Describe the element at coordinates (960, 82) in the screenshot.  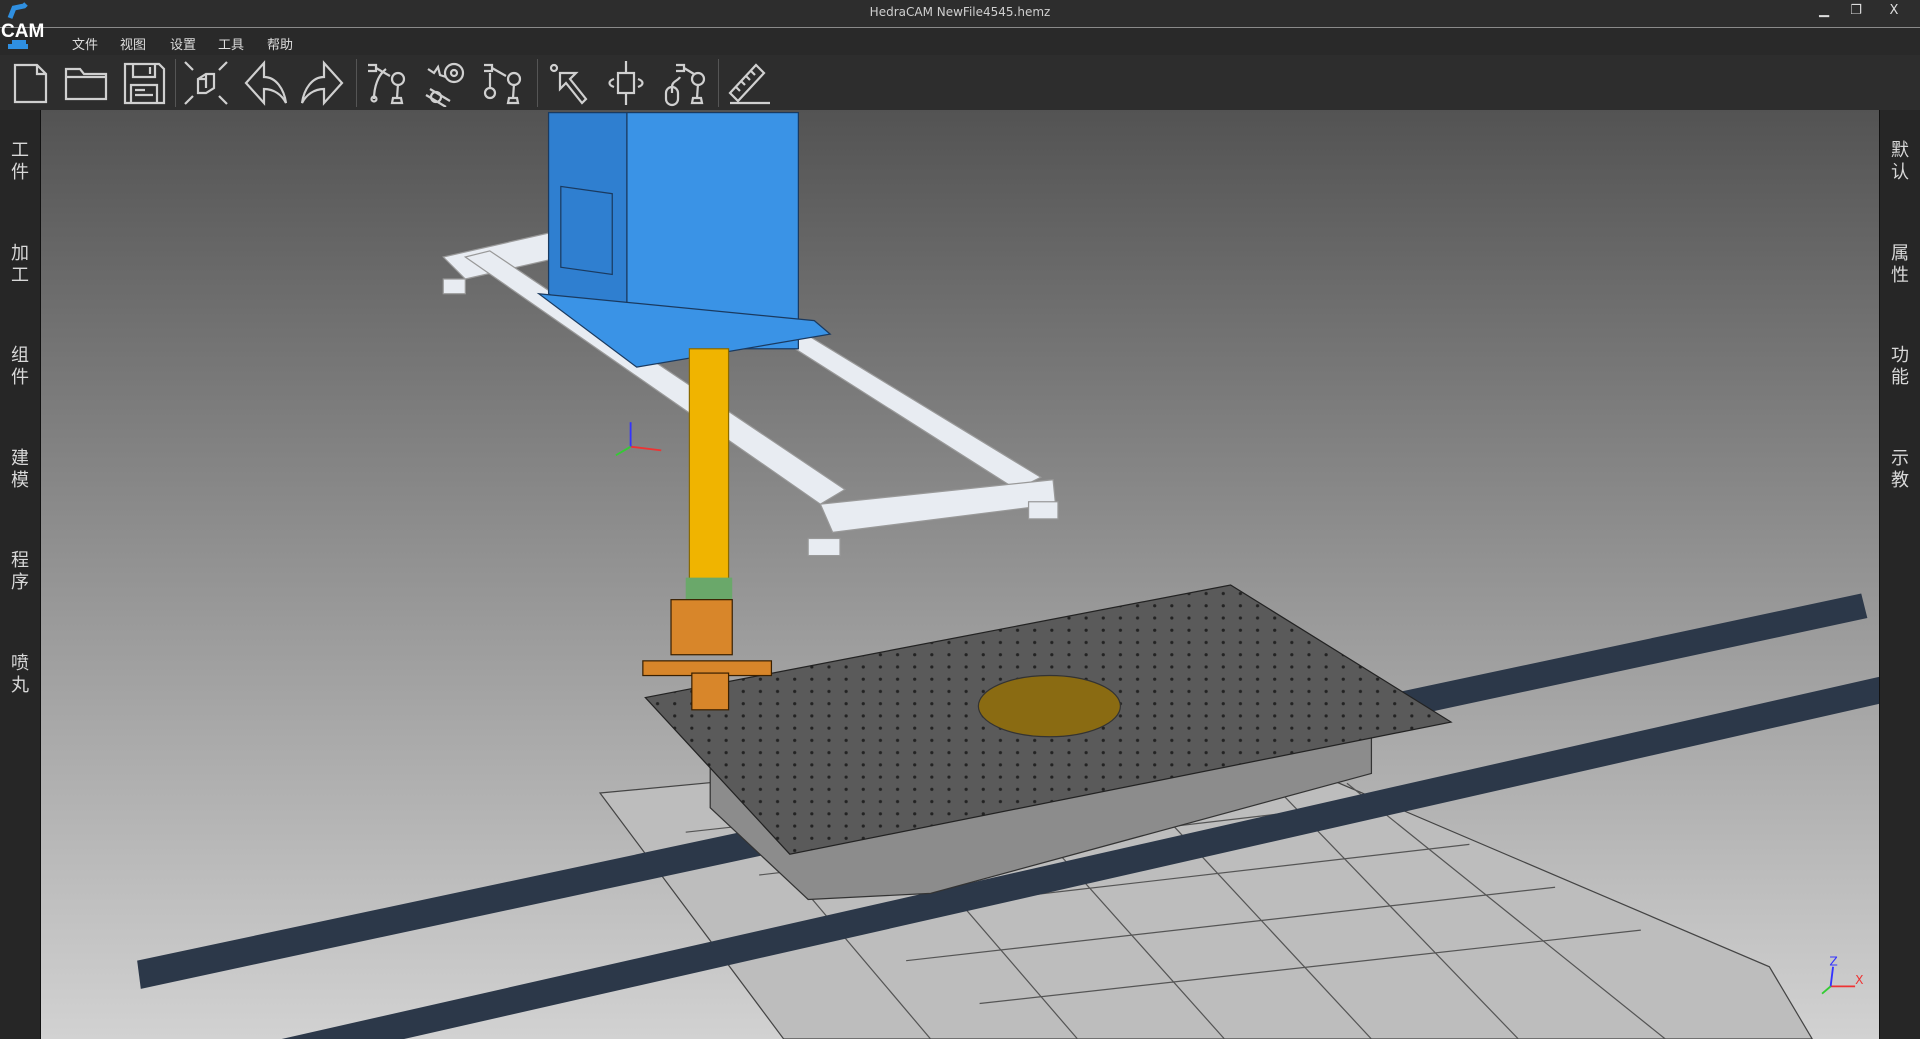
I see `toolbar` at that location.